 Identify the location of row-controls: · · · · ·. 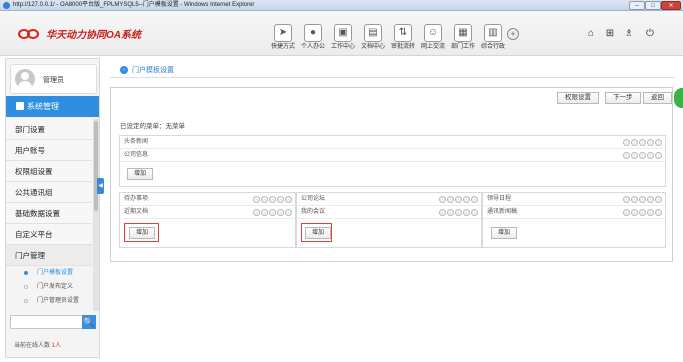
(272, 199).